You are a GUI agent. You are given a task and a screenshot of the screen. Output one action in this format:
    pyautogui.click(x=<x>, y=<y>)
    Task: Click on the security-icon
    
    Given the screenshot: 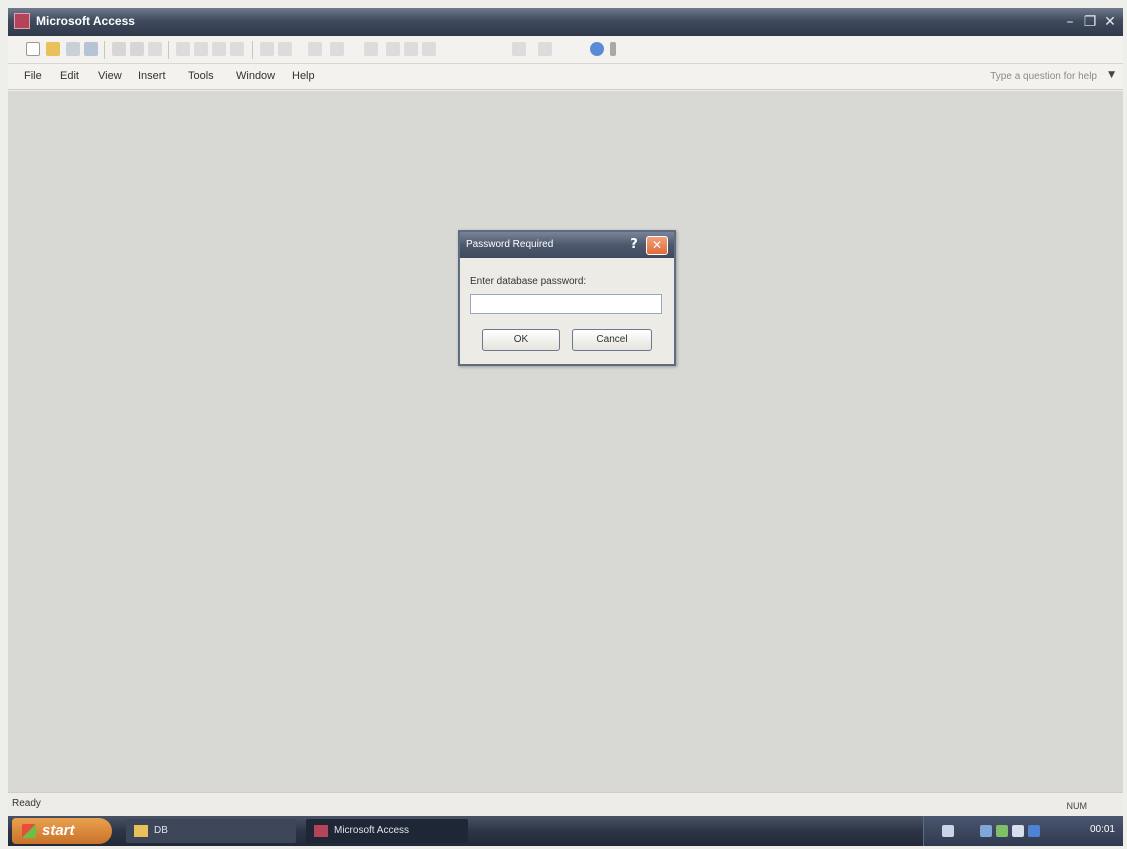 What is the action you would take?
    pyautogui.click(x=1002, y=831)
    